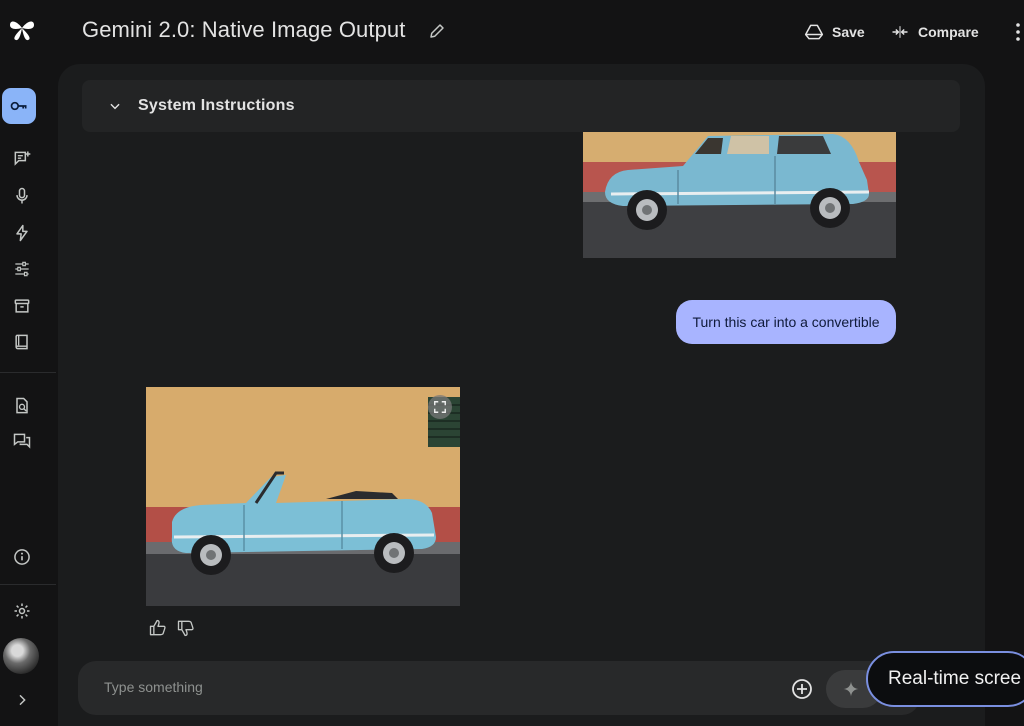 The width and height of the screenshot is (1024, 726). I want to click on avatar, so click(21, 656).